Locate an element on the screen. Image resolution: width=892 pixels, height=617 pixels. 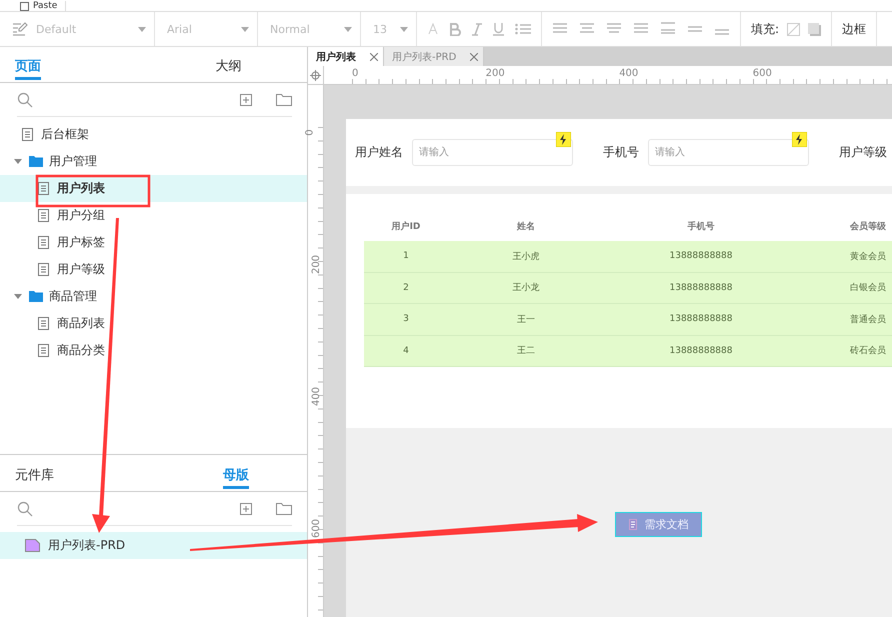
tree-item: 用户管理 is located at coordinates (153, 161).